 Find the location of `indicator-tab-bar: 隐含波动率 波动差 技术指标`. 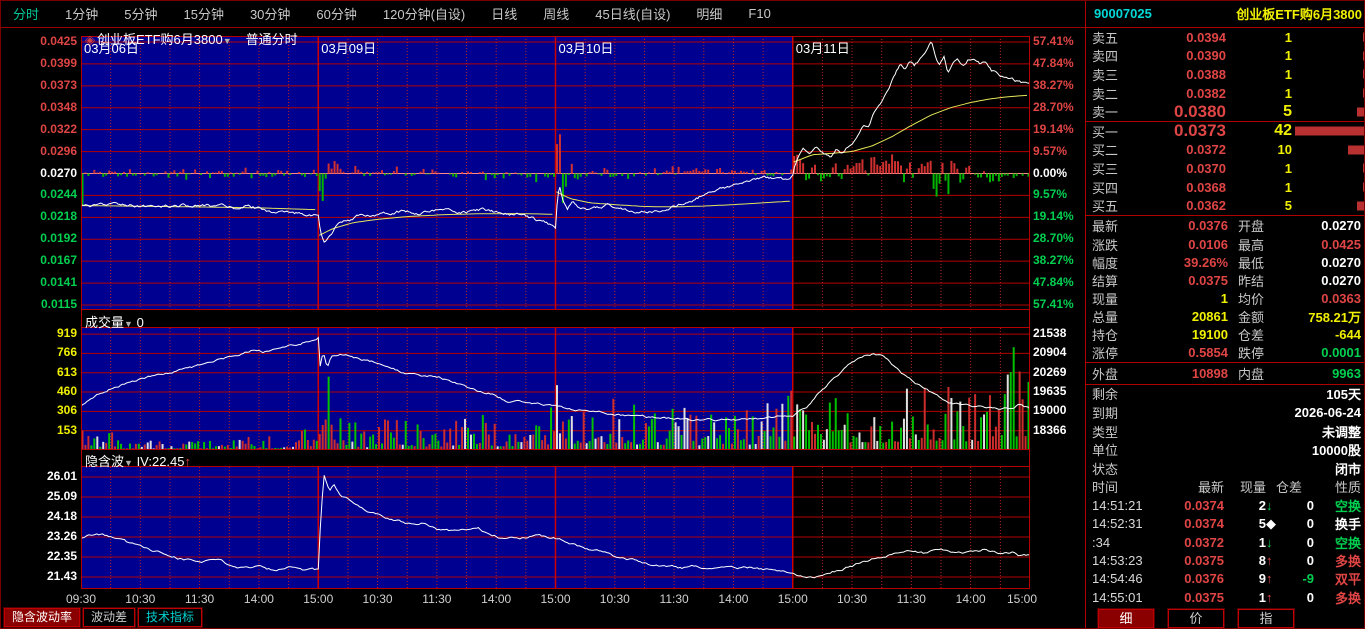

indicator-tab-bar: 隐含波动率 波动差 技术指标 is located at coordinates (103, 617).